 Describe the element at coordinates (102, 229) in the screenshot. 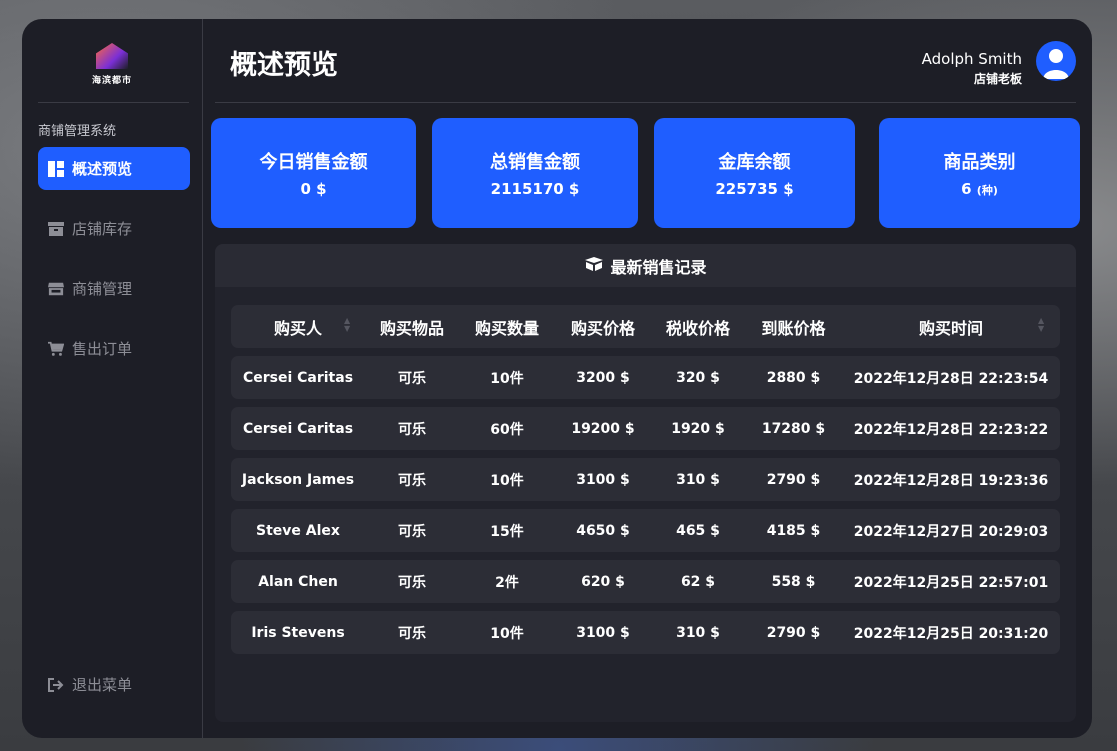

I see `sidebar-item-label: 店铺库存` at that location.